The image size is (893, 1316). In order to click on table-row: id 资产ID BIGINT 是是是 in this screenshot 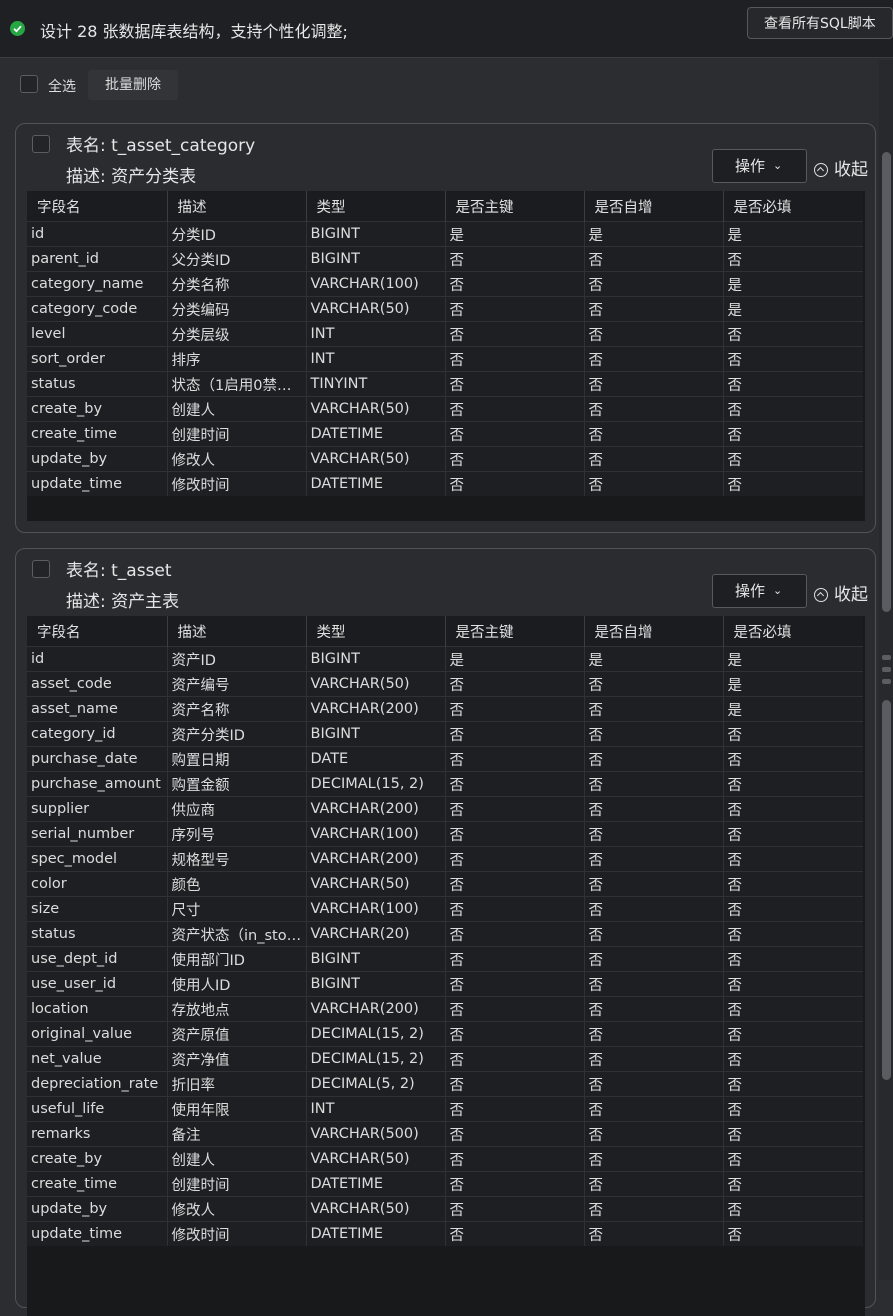, I will do `click(445, 659)`.